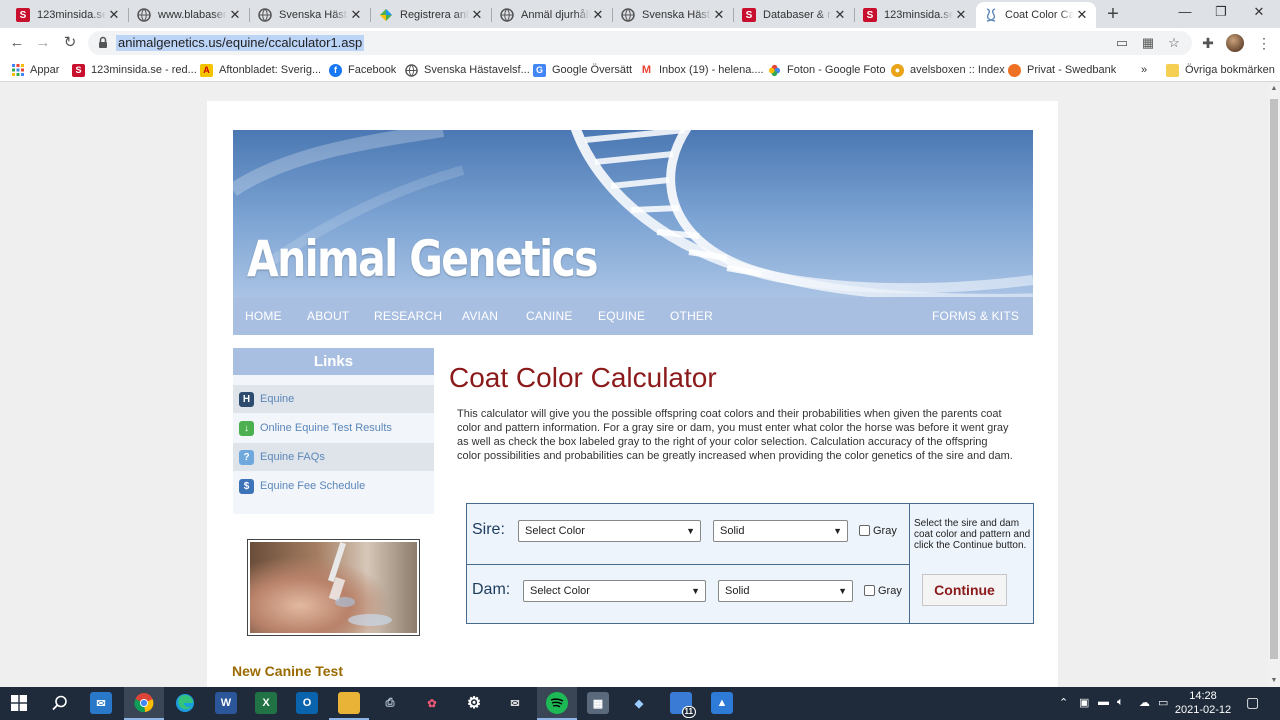 Image resolution: width=1280 pixels, height=720 pixels. I want to click on chrome-icon, so click(144, 703).